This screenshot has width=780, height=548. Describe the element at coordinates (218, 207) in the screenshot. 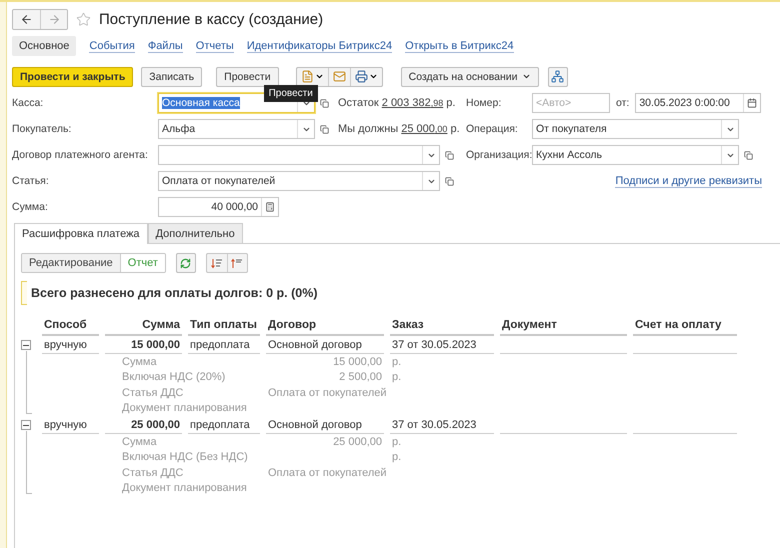

I see `number-field: 40 000,00` at that location.